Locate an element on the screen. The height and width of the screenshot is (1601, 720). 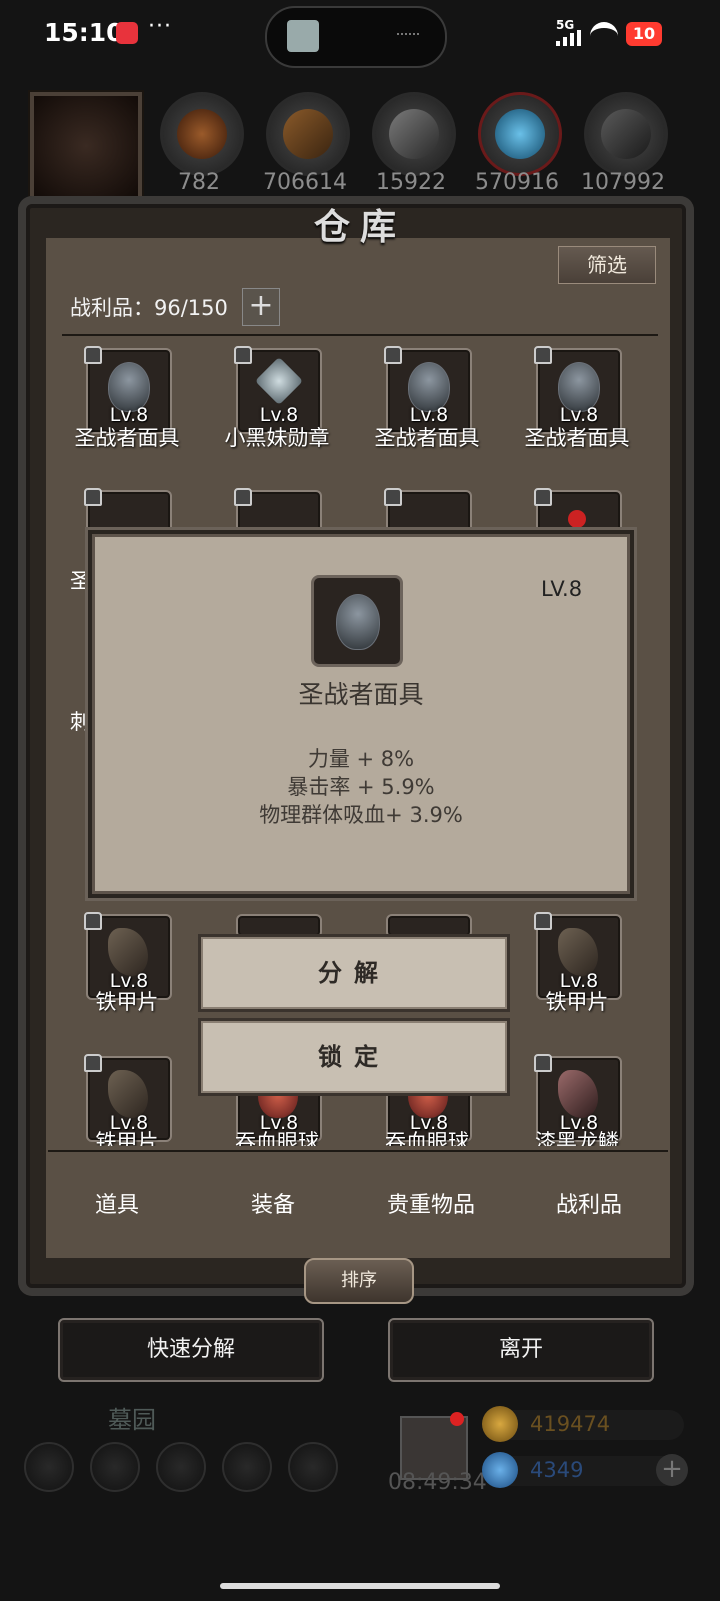
area-name: 墓园 is located at coordinates (132, 1420).